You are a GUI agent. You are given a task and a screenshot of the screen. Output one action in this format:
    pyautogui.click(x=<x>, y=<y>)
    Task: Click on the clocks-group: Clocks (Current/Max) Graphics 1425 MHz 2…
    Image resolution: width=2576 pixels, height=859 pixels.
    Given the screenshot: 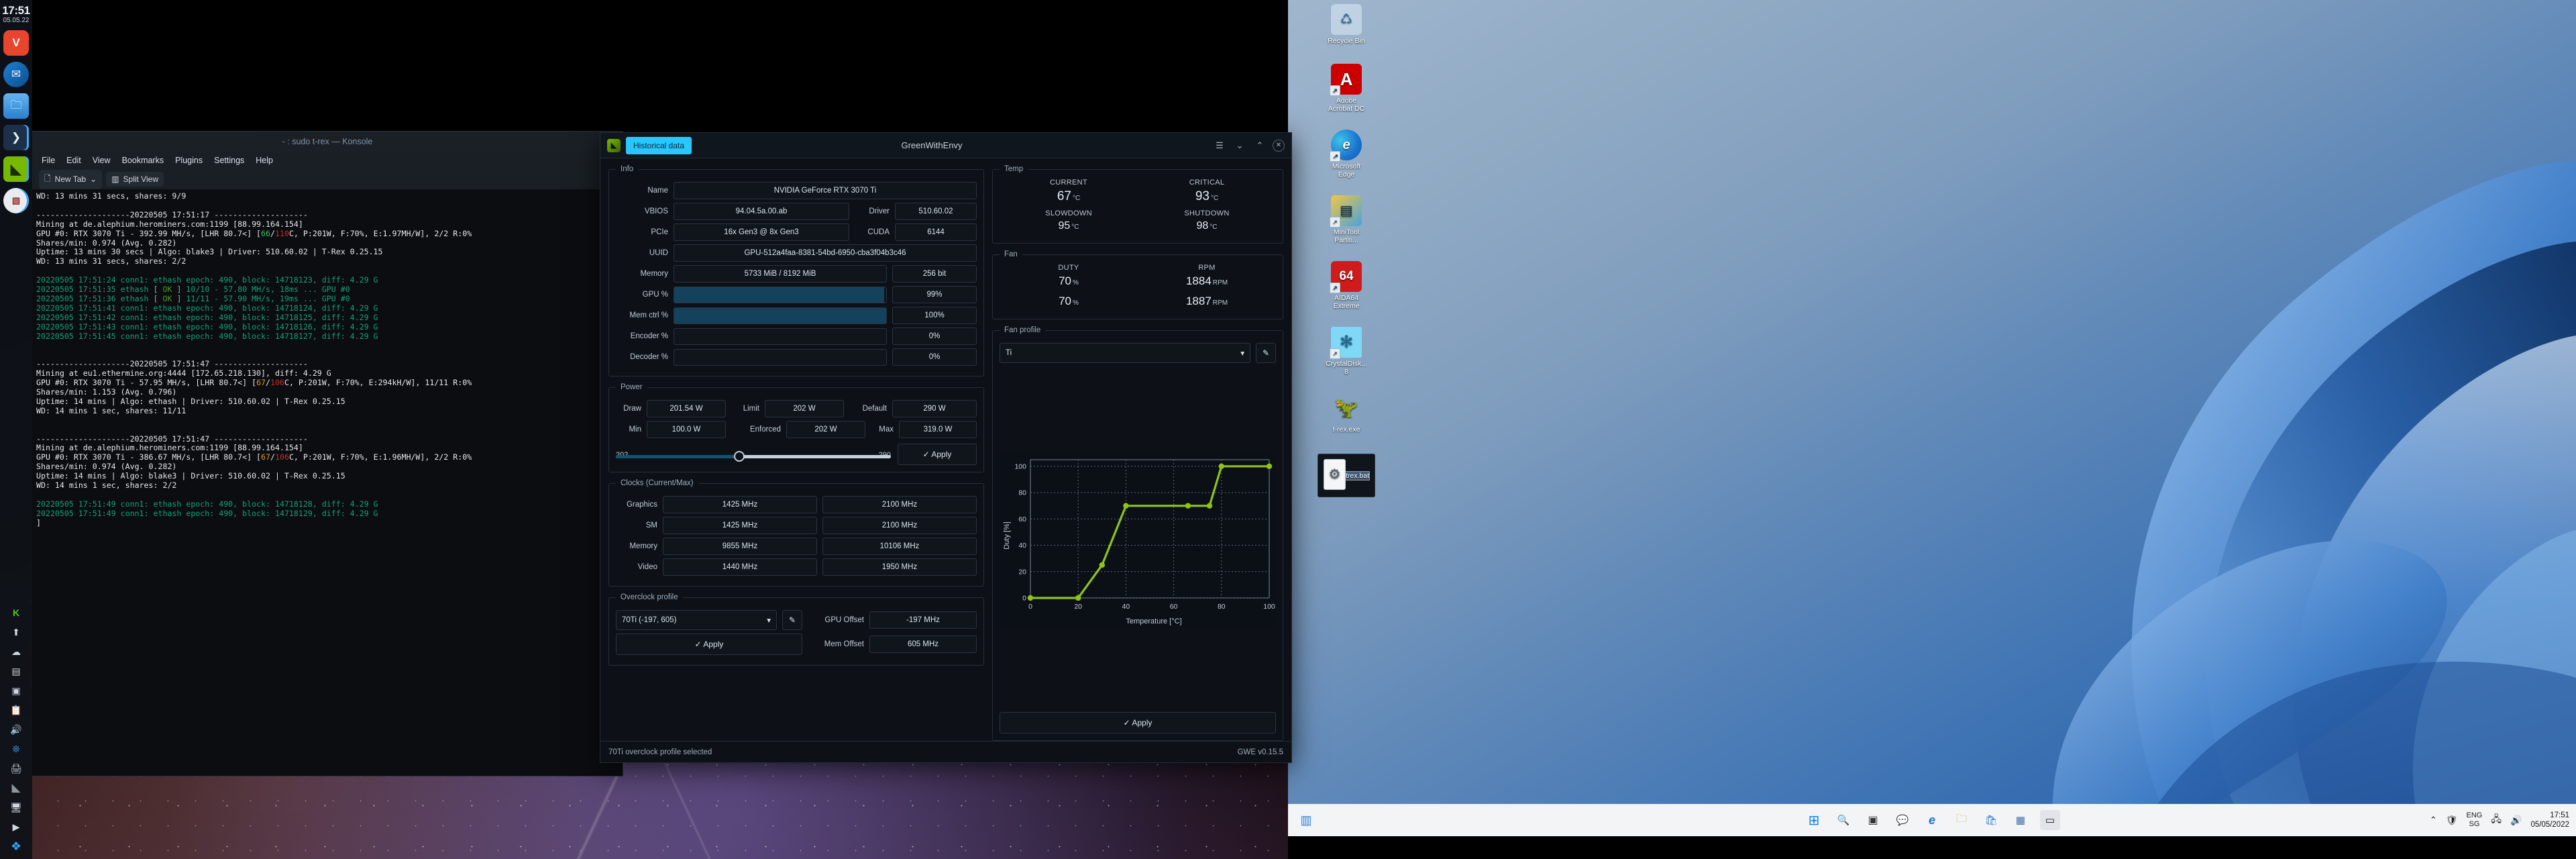 What is the action you would take?
    pyautogui.click(x=796, y=533)
    